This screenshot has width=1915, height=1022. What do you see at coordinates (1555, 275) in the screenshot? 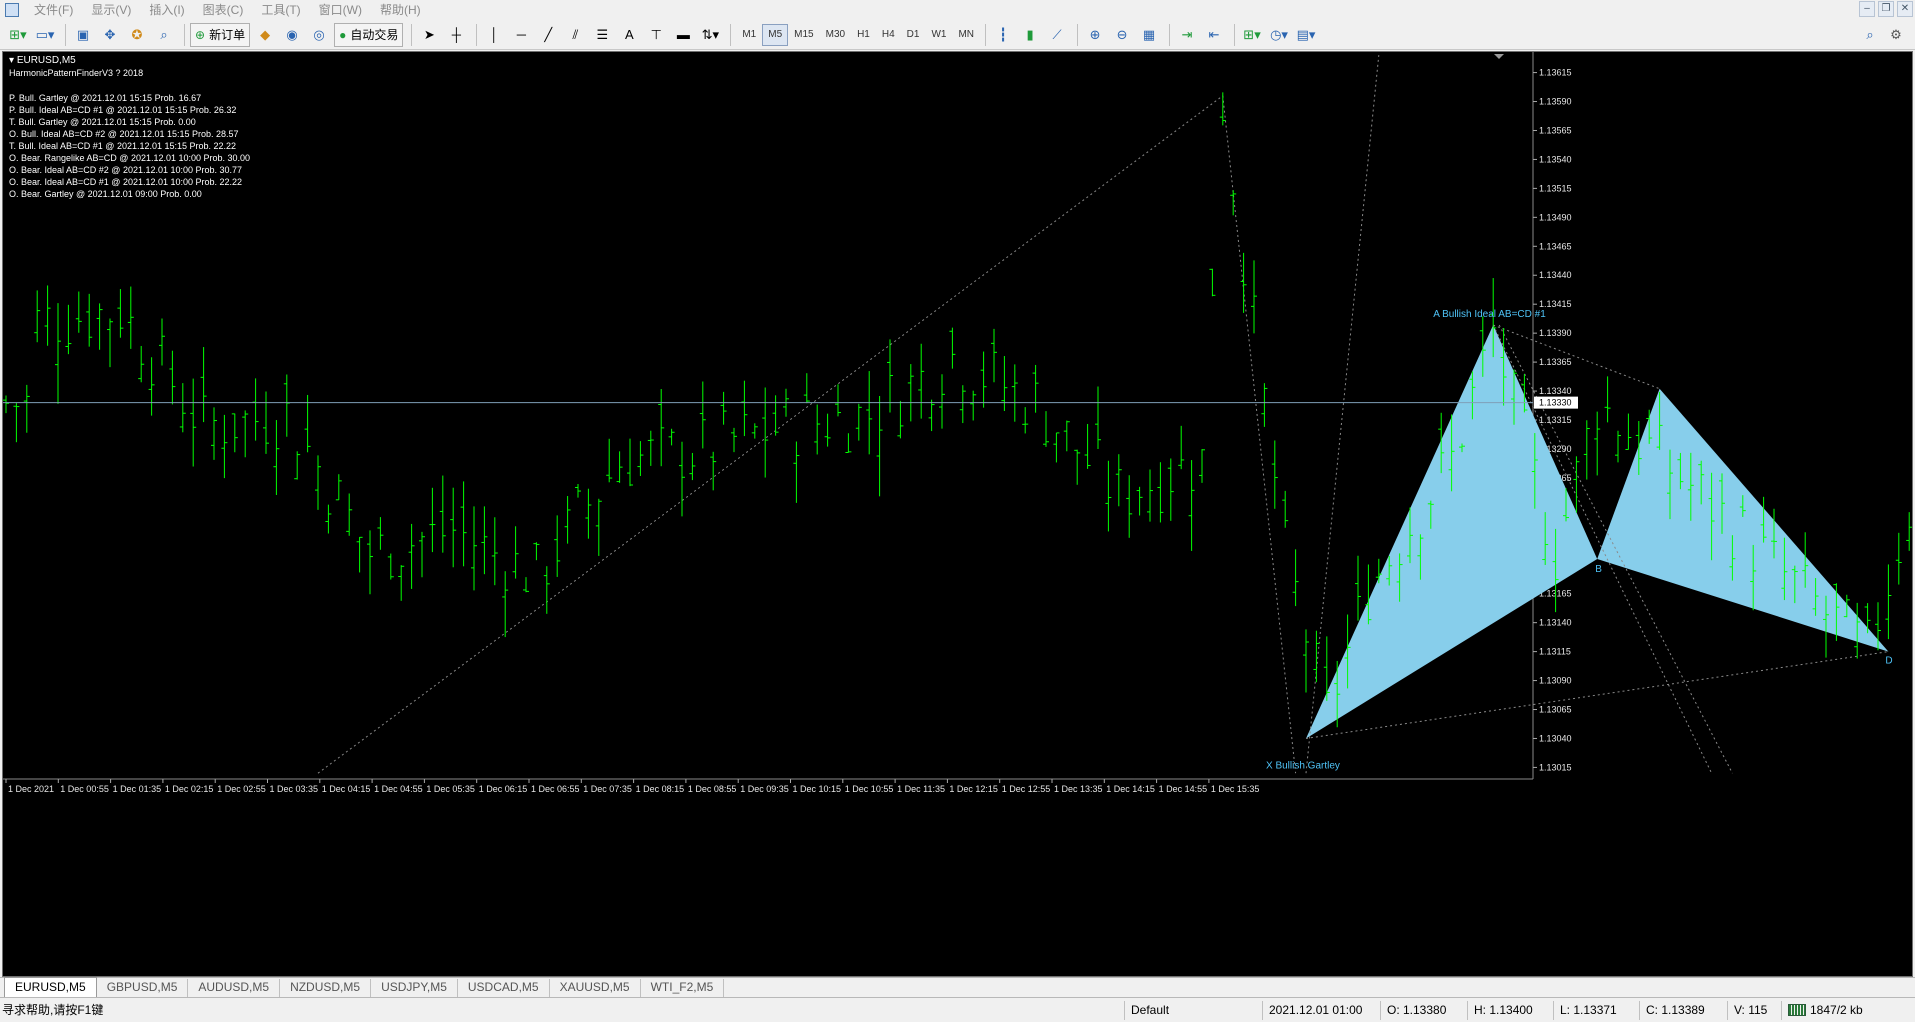
I see `price-tick-label: 1.13440` at bounding box center [1555, 275].